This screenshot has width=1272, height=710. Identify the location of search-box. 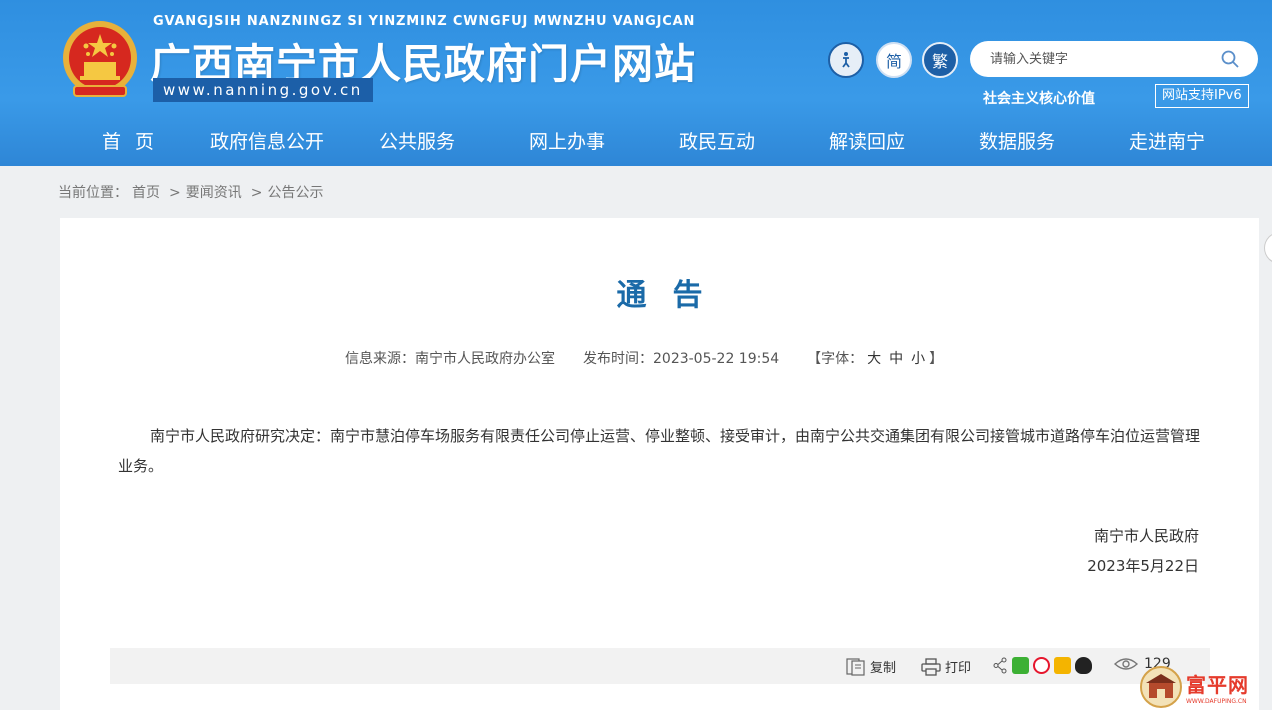
(1114, 59).